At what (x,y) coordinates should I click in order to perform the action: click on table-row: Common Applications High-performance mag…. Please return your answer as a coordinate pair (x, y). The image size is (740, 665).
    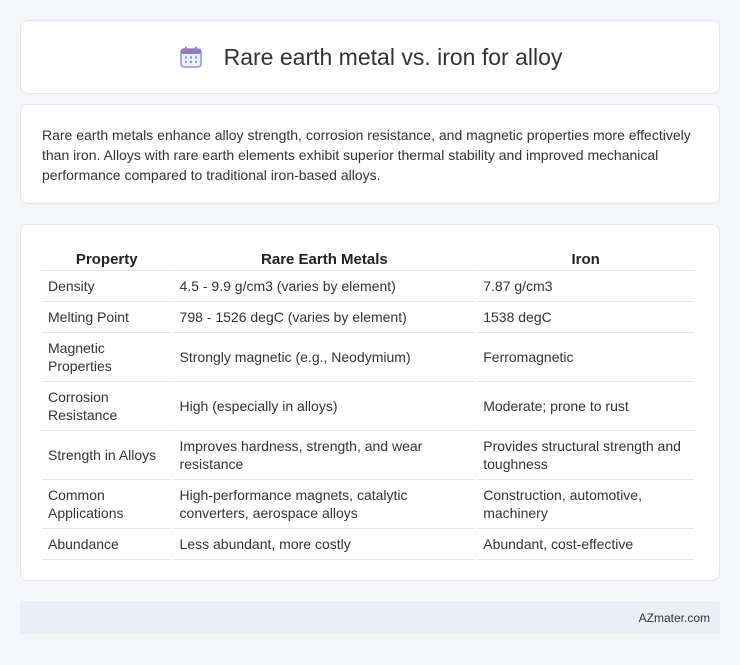
    Looking at the image, I should click on (368, 504).